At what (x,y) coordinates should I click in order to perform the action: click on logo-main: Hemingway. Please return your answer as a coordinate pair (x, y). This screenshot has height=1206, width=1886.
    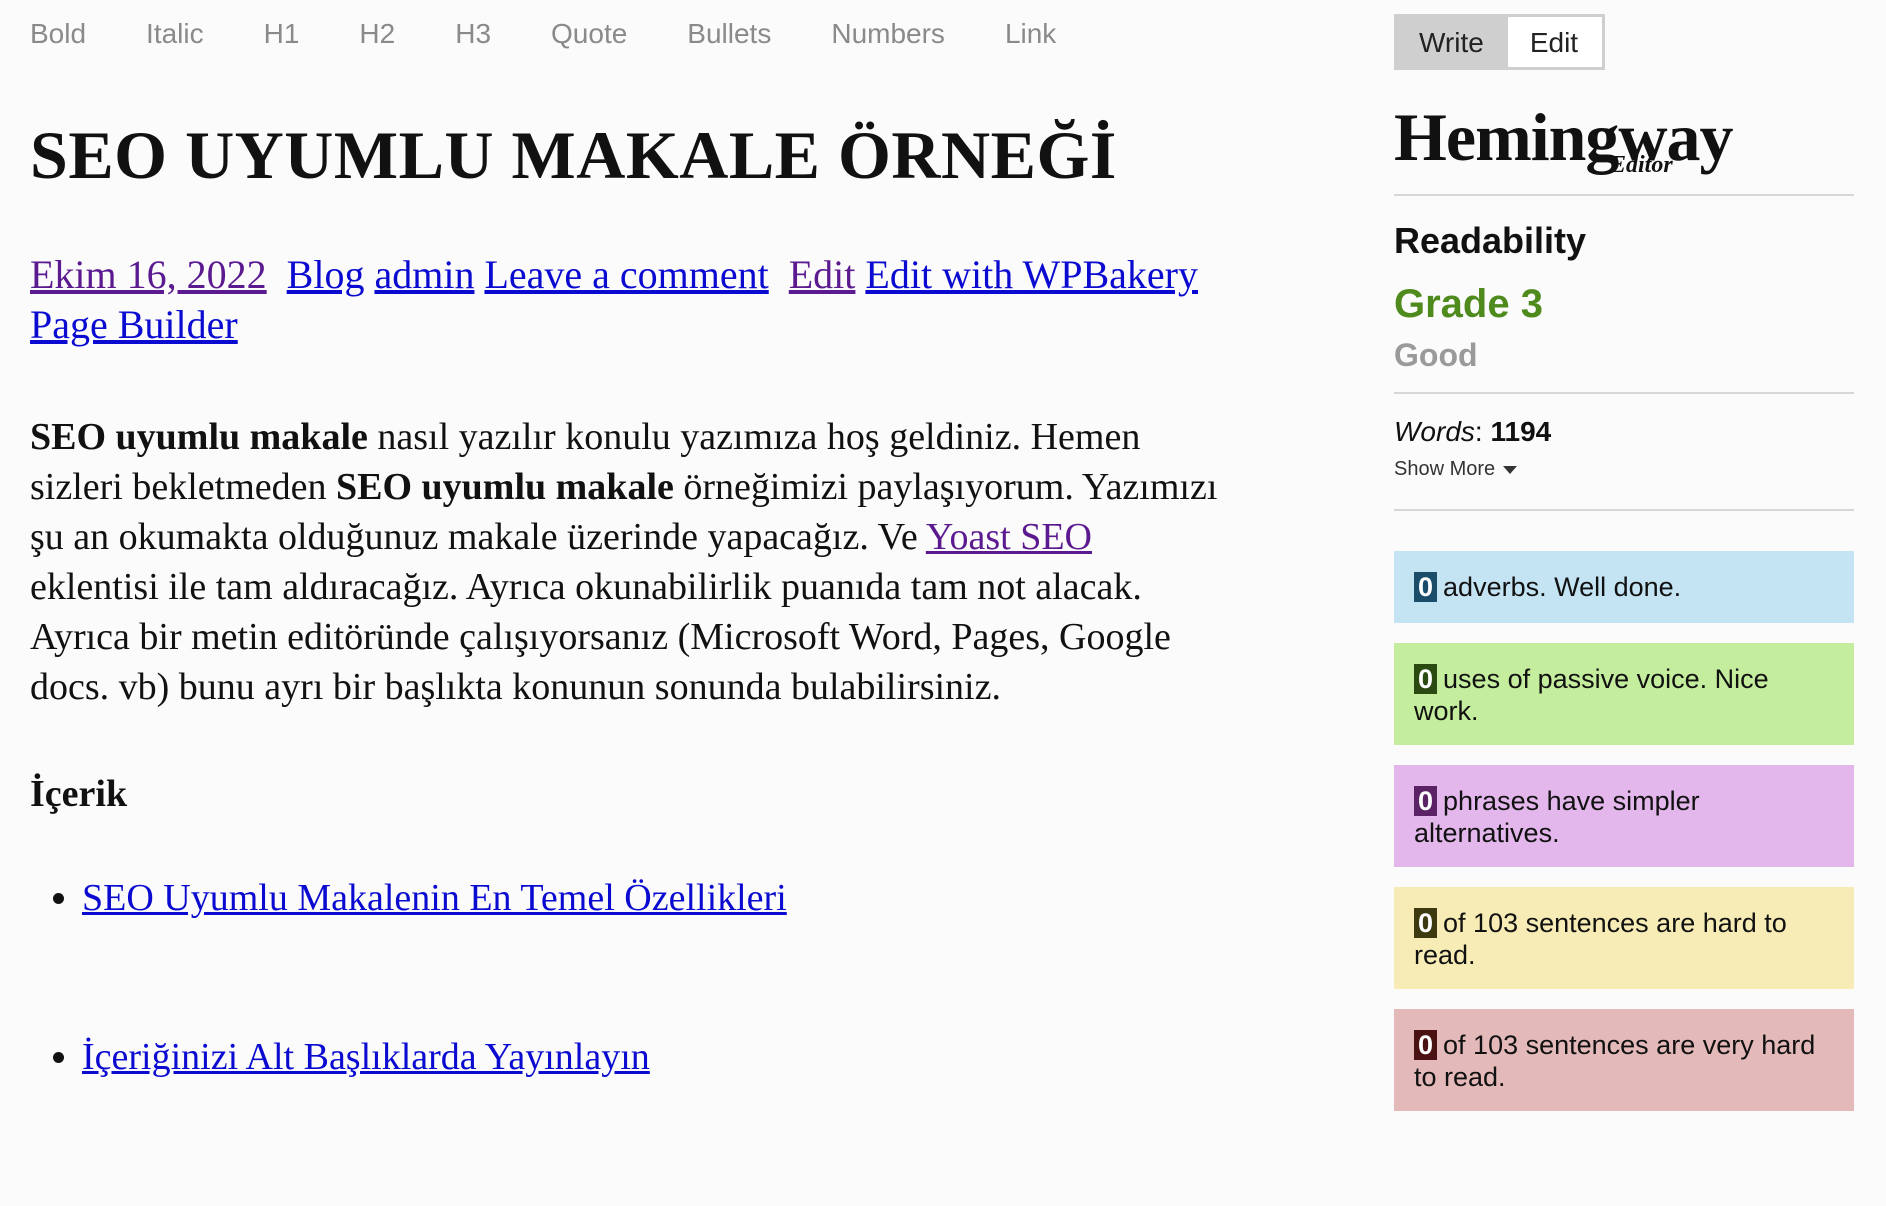
    Looking at the image, I should click on (1564, 137).